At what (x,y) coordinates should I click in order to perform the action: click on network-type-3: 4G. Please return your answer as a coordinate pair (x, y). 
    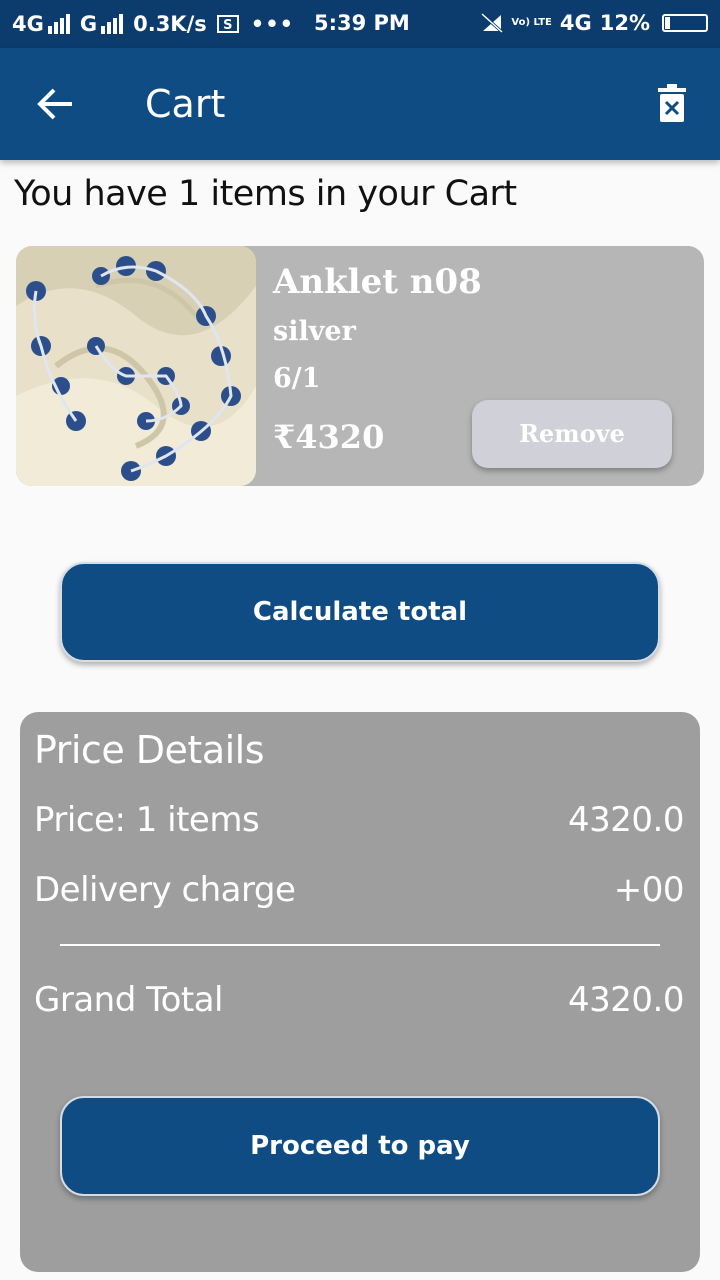
    Looking at the image, I should click on (575, 23).